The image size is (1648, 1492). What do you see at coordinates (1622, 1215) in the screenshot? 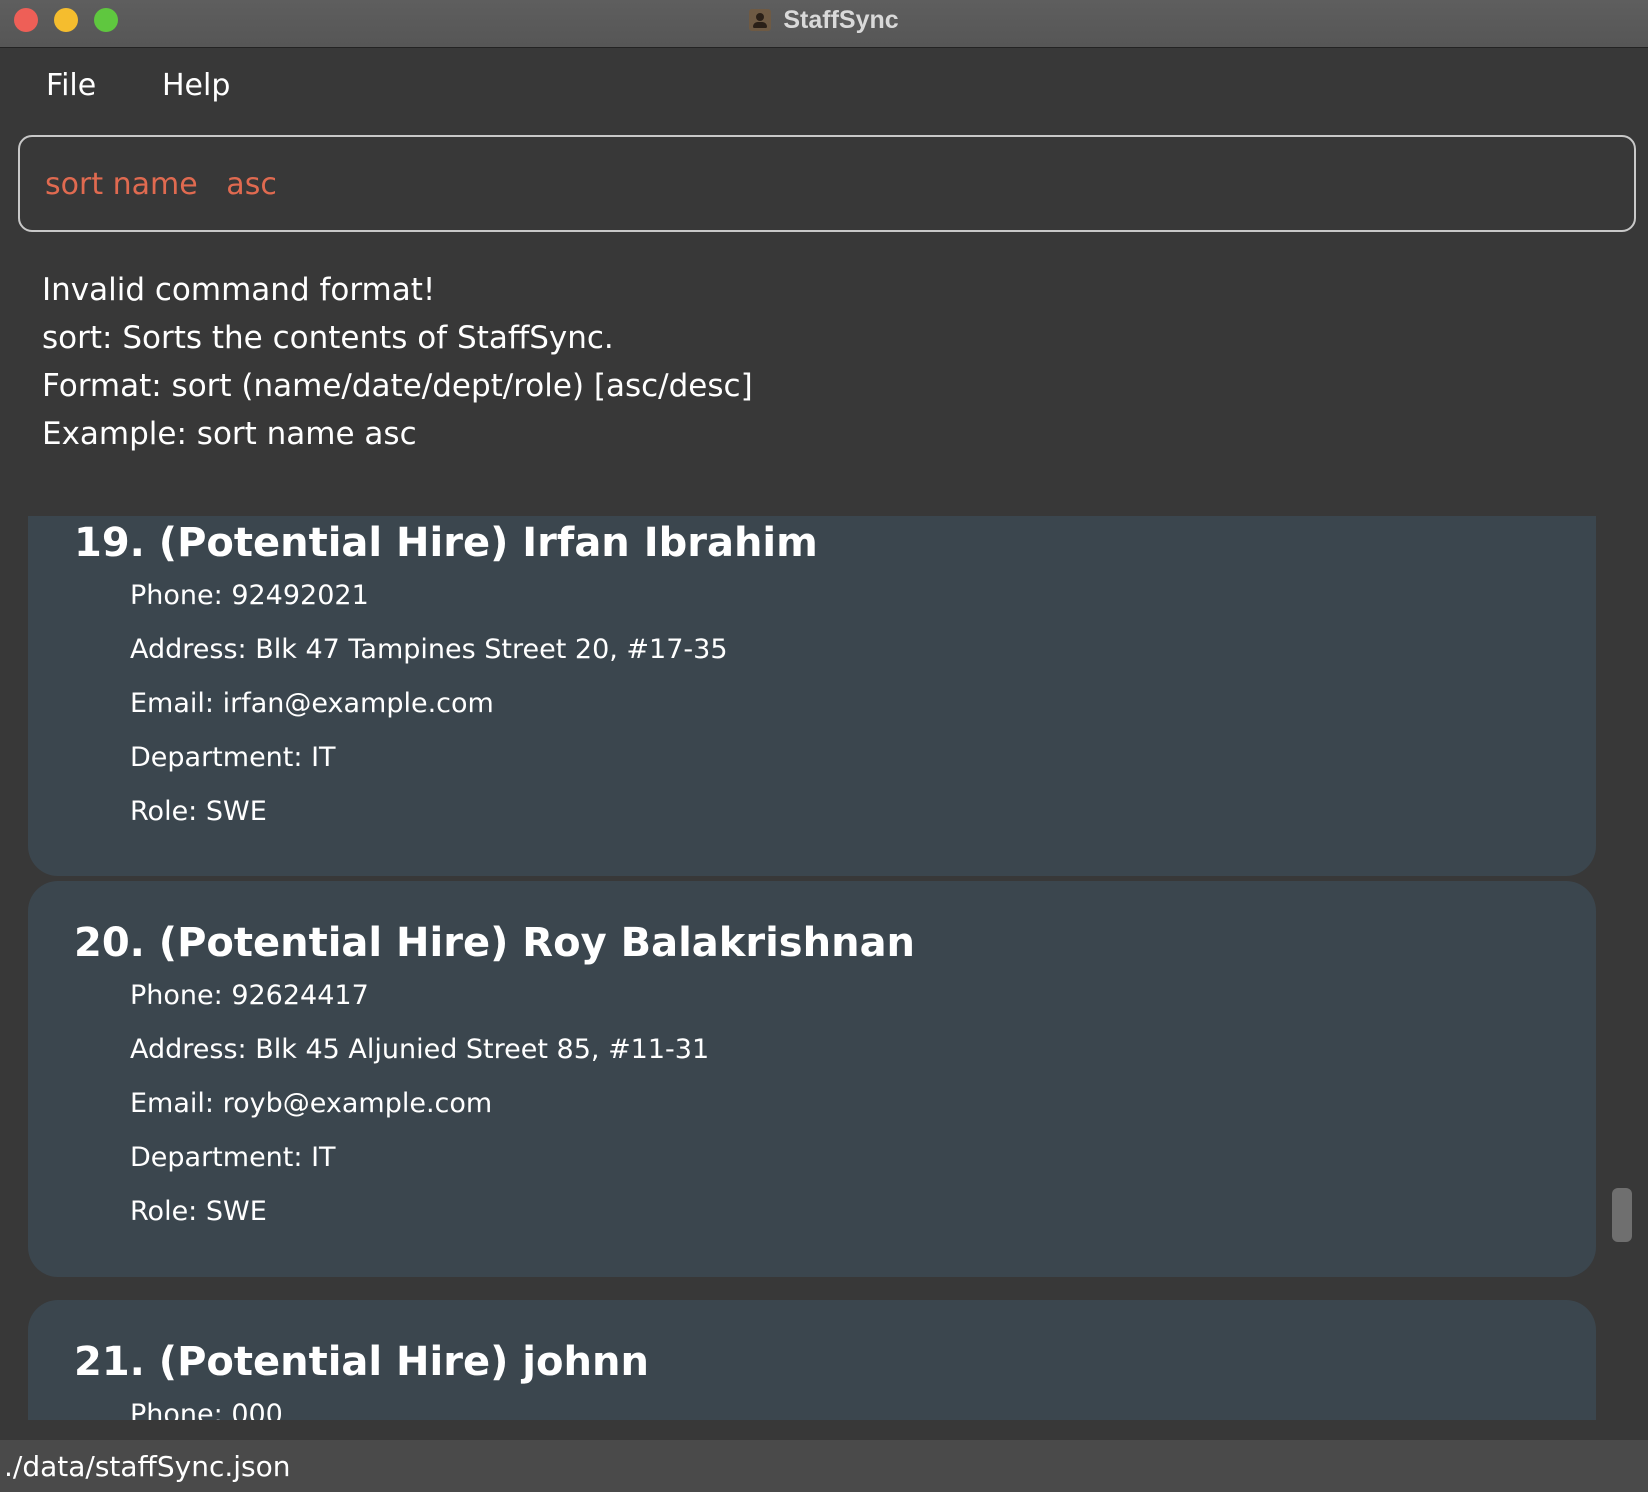
I see `scrollbar-thumb` at bounding box center [1622, 1215].